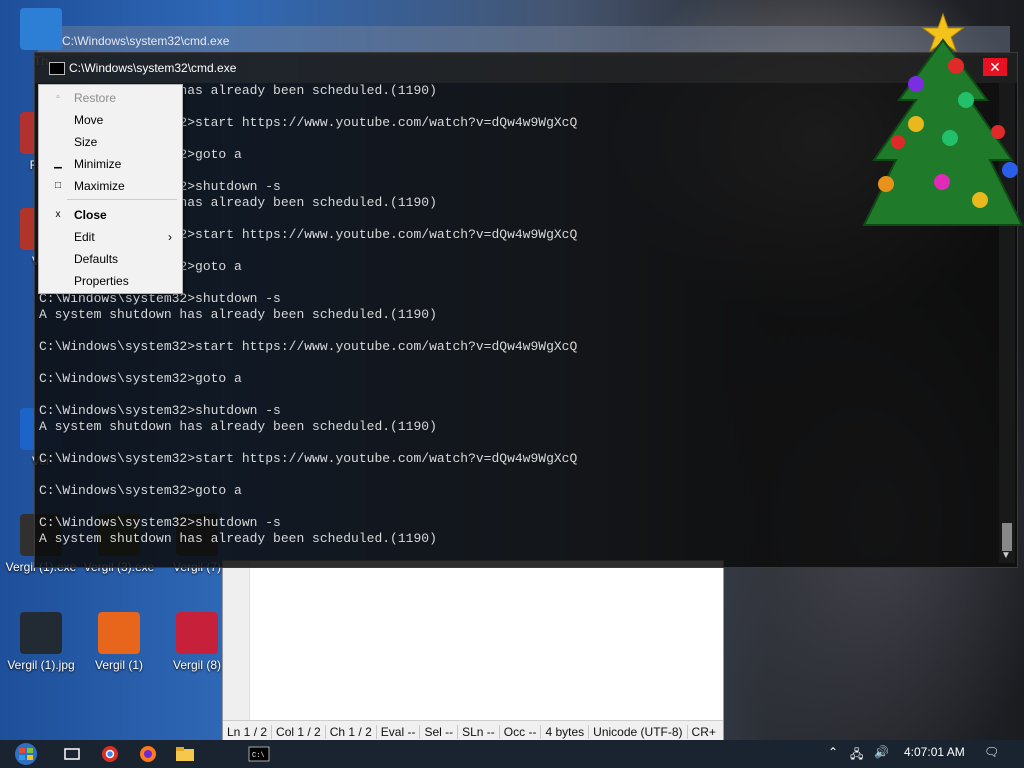 Image resolution: width=1024 pixels, height=768 pixels. I want to click on menu-item-label: Size, so click(86, 142).